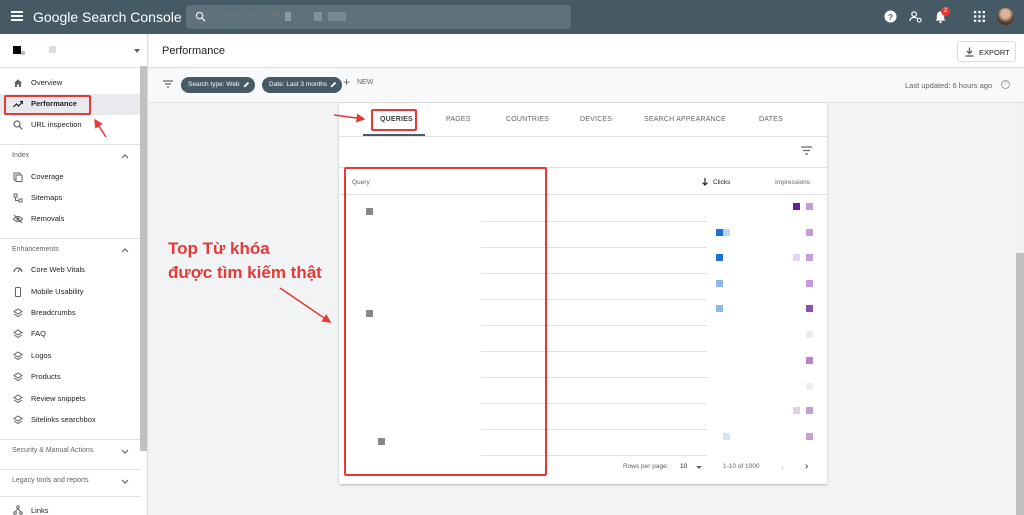 The height and width of the screenshot is (515, 1024). What do you see at coordinates (168, 84) in the screenshot?
I see `filter-icon` at bounding box center [168, 84].